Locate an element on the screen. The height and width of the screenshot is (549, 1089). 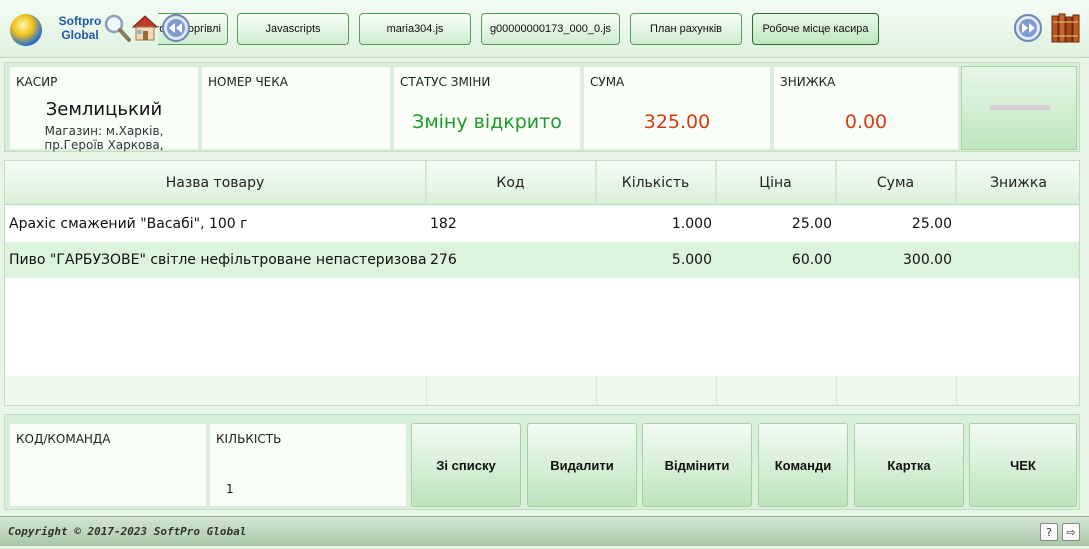
softpro-logo: Softpro Global is located at coordinates (58, 30).